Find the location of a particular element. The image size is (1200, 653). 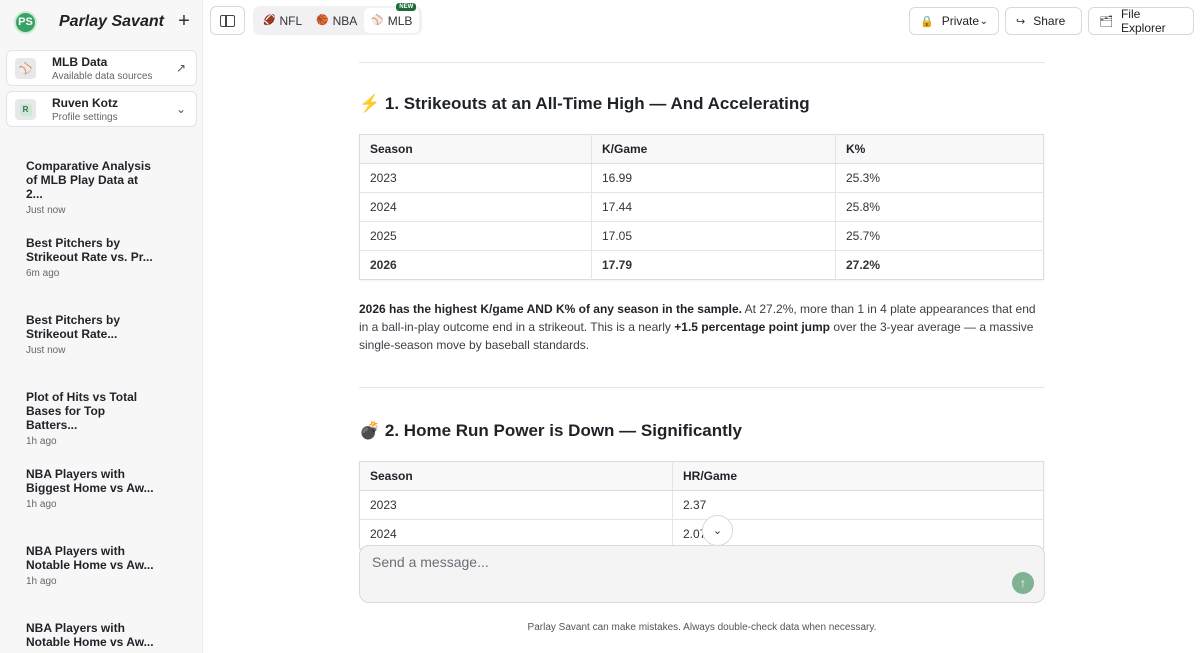

tab-mlb: ⚾ MLB NEW is located at coordinates (392, 18).